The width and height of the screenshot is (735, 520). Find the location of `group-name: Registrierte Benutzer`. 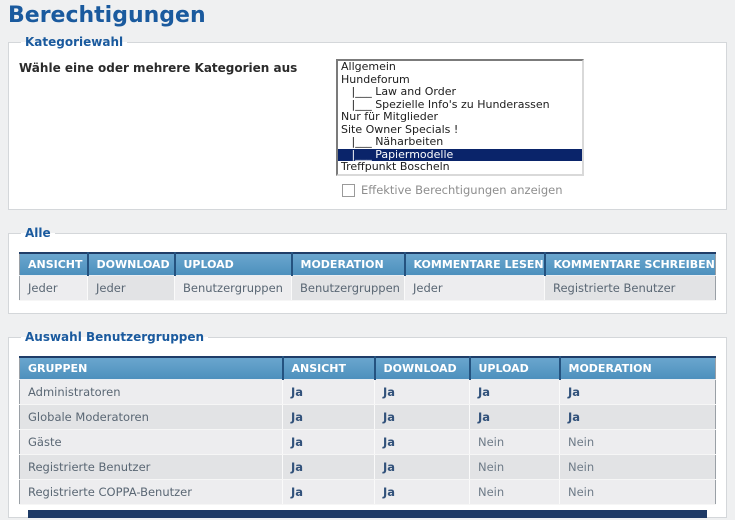

group-name: Registrierte Benutzer is located at coordinates (151, 467).